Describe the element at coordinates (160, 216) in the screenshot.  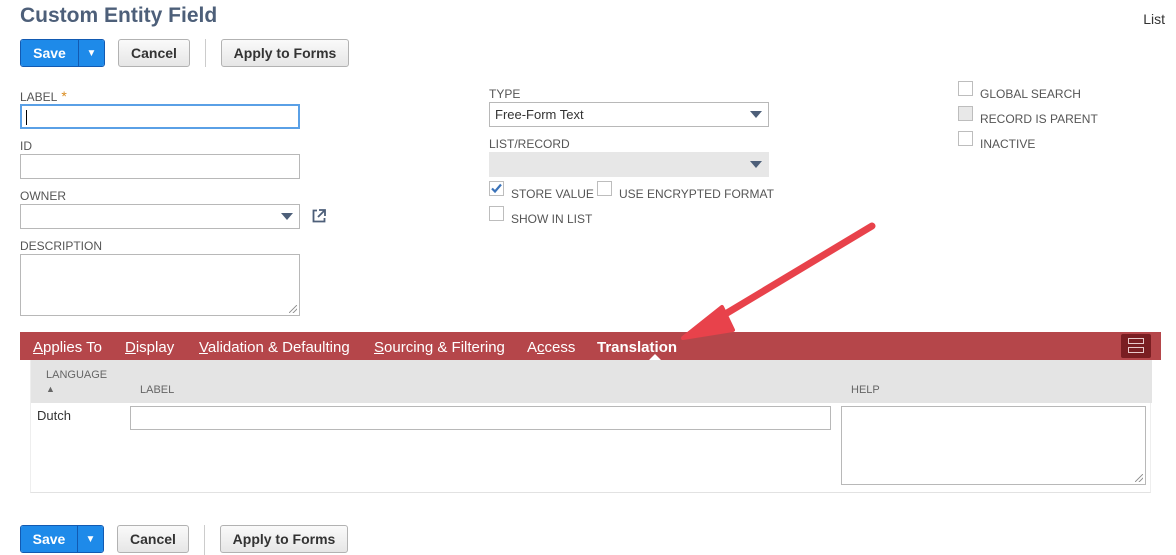
I see `owner-select` at that location.